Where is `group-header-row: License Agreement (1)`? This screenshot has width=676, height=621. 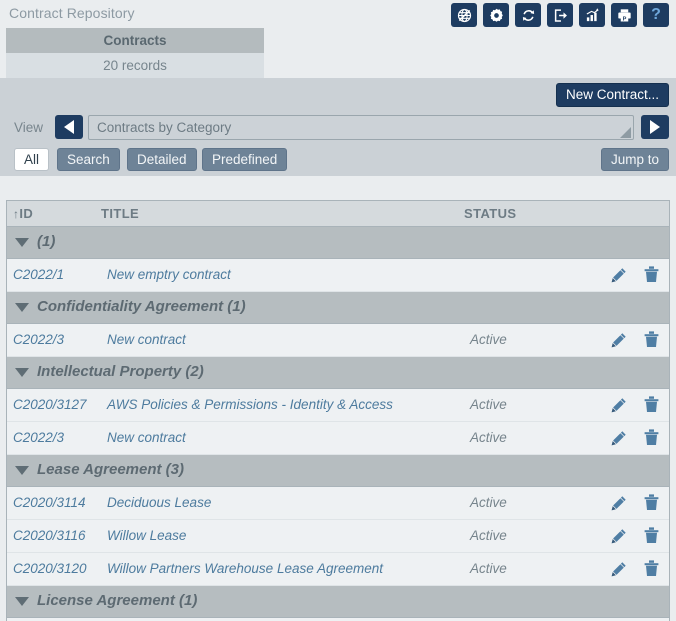 group-header-row: License Agreement (1) is located at coordinates (338, 602).